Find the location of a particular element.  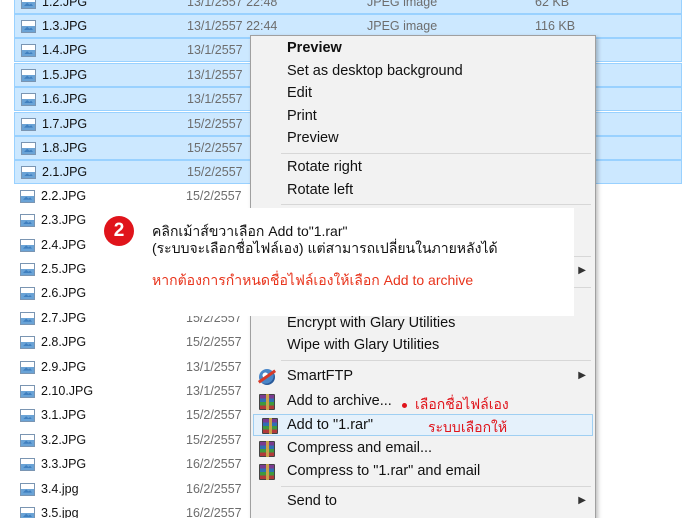

menu-item-set-desktop-background: Set as desktop background is located at coordinates (423, 72).